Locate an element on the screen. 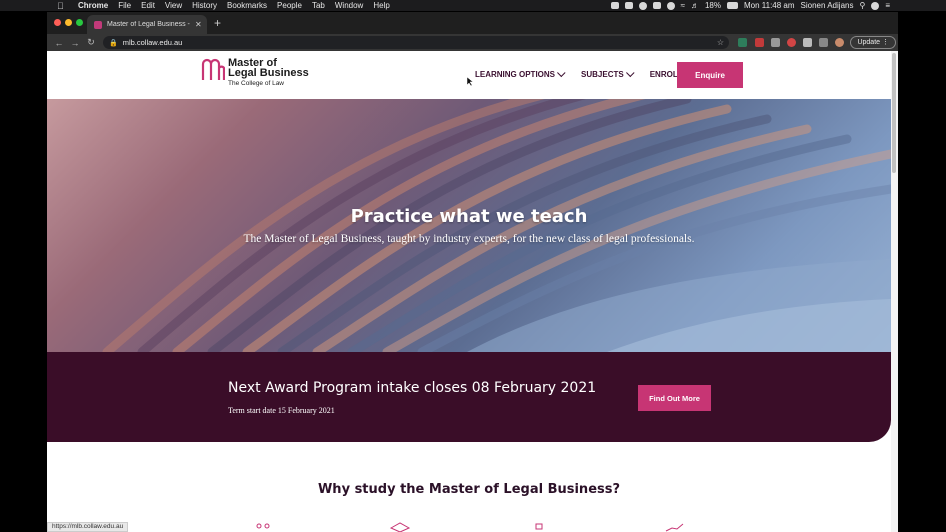  extensions-puzzle-icon is located at coordinates (807, 42).